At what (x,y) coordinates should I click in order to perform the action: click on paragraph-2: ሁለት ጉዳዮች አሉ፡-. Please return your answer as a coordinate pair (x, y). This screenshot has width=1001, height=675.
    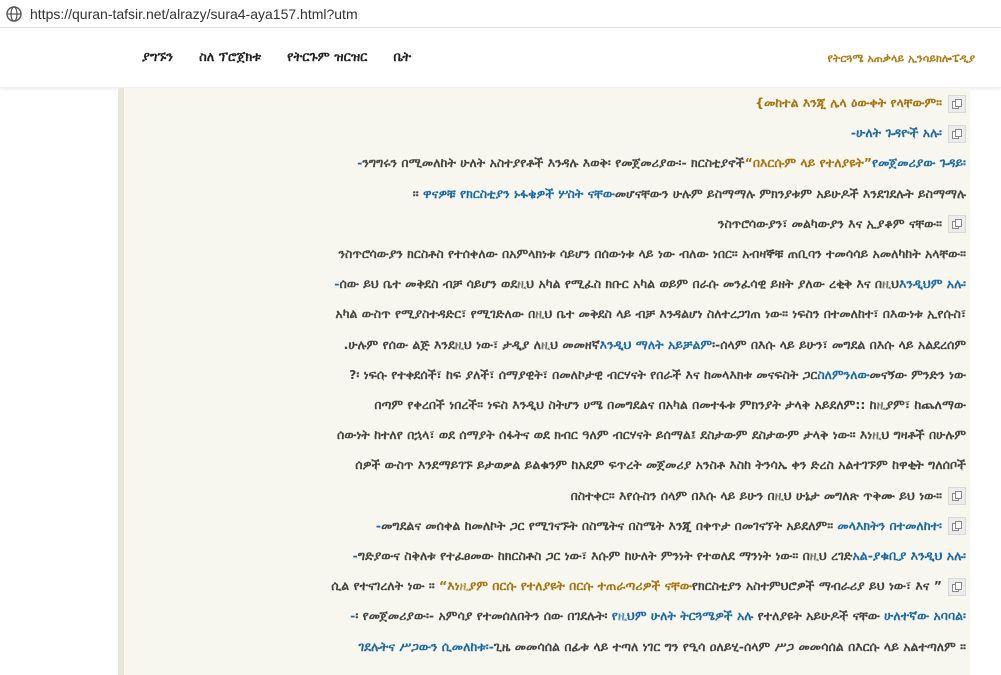
    Looking at the image, I should click on (547, 133).